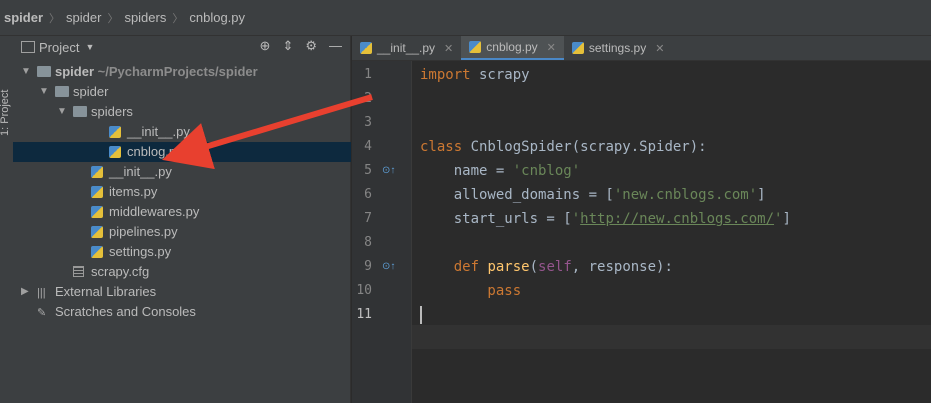 The image size is (931, 403). What do you see at coordinates (133, 191) in the screenshot?
I see `tree-item-label: items.py` at bounding box center [133, 191].